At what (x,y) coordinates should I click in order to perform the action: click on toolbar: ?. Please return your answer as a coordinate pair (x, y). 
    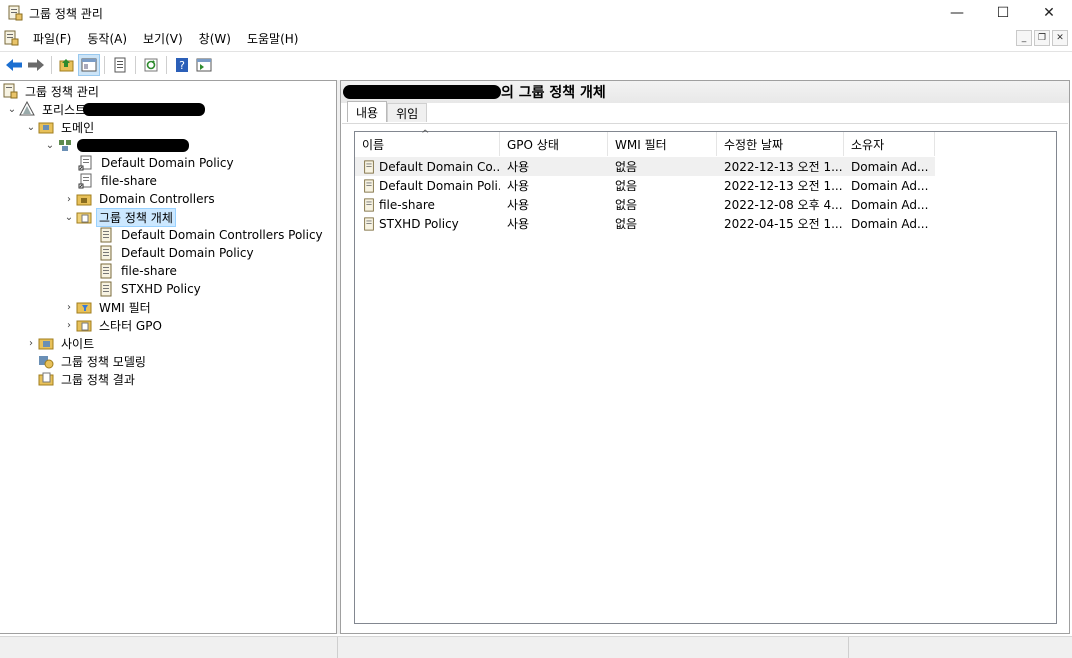
    Looking at the image, I should click on (536, 64).